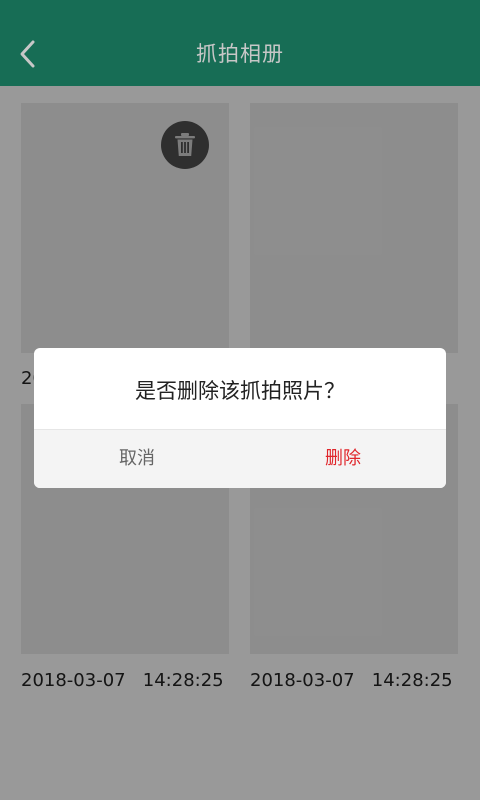 The image size is (480, 800). Describe the element at coordinates (240, 391) in the screenshot. I see `dialog-message: 是否删除该抓拍照片？` at that location.